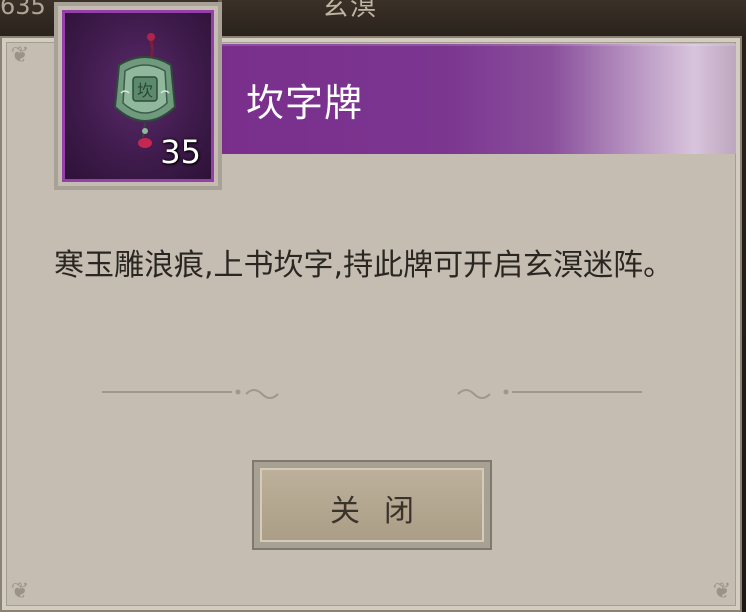 This screenshot has height=612, width=746. I want to click on close-button: 关闭, so click(372, 505).